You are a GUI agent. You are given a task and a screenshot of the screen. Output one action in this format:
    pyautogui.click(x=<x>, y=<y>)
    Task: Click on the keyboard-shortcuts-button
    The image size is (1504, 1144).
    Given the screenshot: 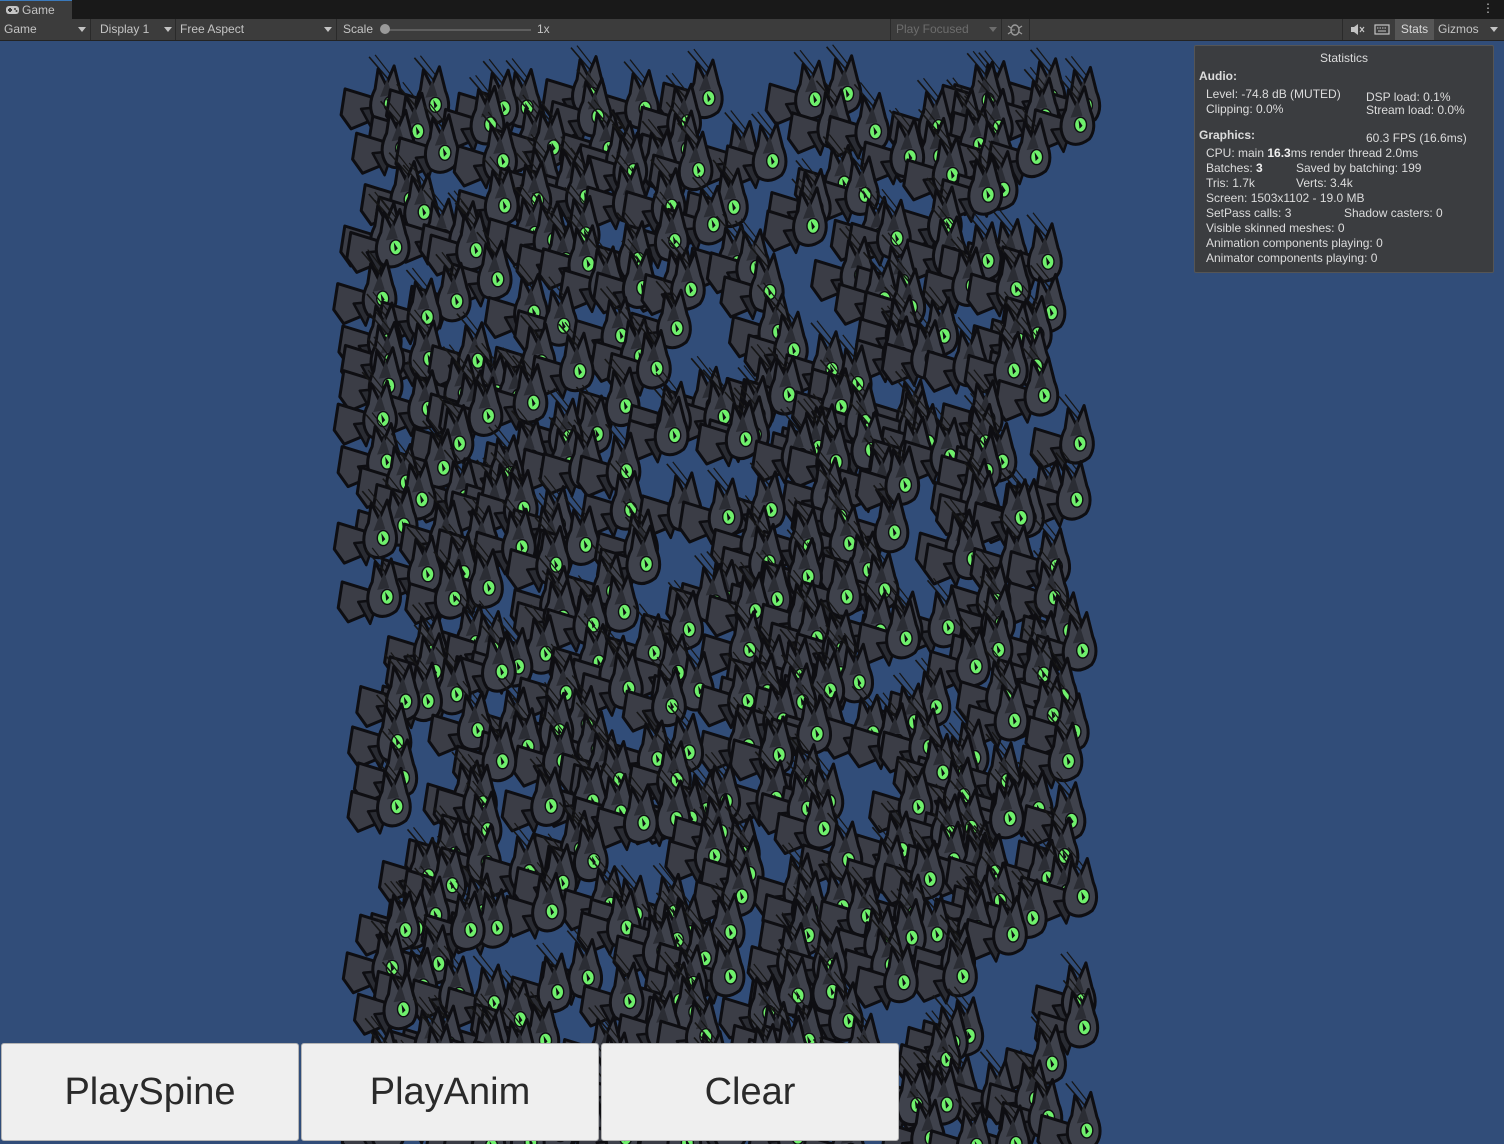 What is the action you would take?
    pyautogui.click(x=1382, y=29)
    